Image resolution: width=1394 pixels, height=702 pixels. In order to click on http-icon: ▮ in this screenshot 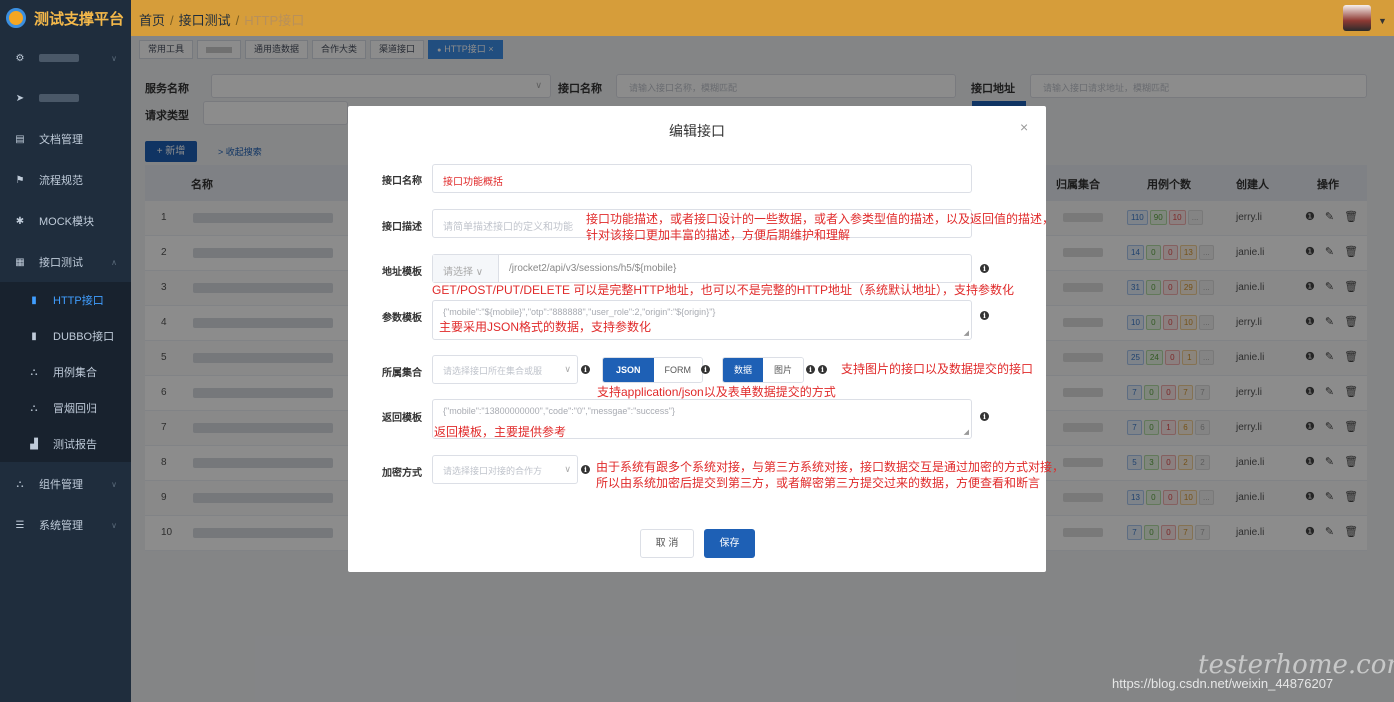, I will do `click(34, 300)`.